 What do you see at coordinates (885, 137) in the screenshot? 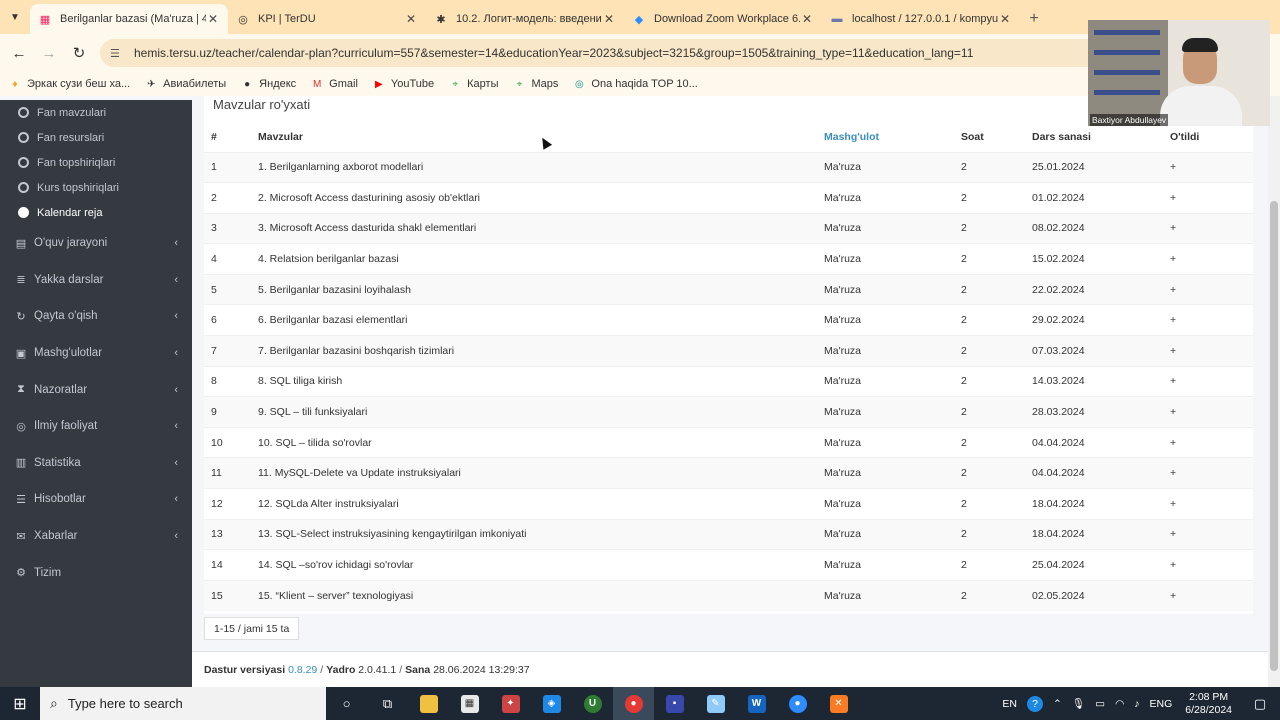
I see `column-header-training: Mashg'ulot` at bounding box center [885, 137].